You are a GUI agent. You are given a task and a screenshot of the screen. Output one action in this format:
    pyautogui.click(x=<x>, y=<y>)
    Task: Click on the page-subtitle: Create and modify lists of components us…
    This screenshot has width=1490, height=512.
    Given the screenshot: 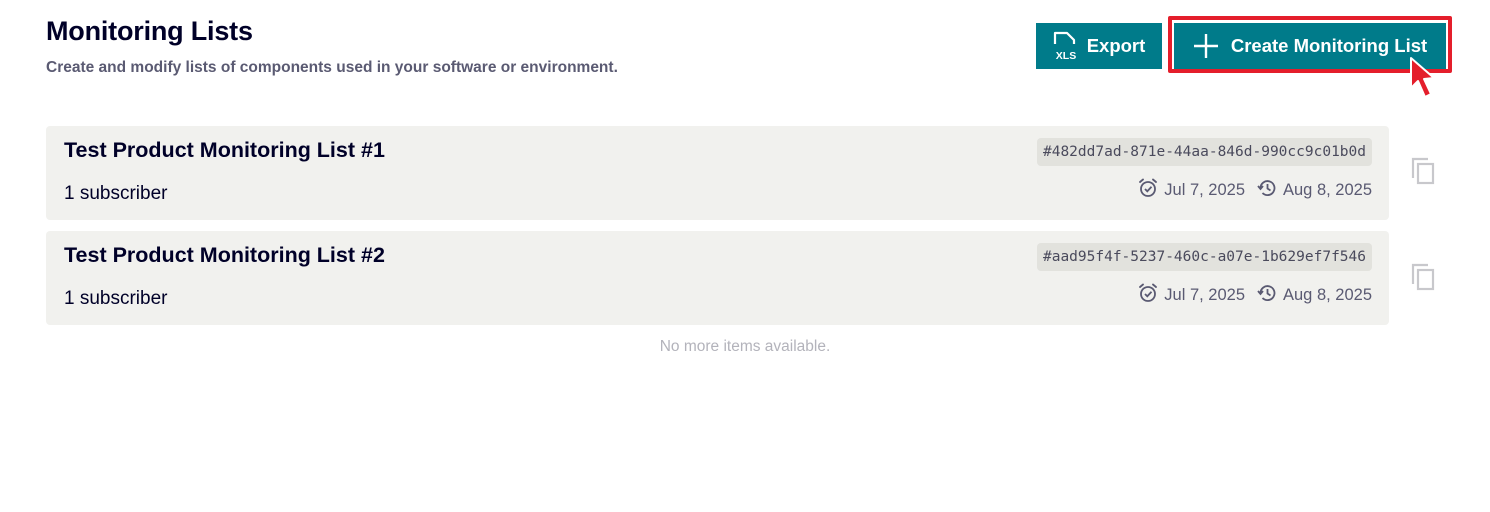 What is the action you would take?
    pyautogui.click(x=332, y=67)
    